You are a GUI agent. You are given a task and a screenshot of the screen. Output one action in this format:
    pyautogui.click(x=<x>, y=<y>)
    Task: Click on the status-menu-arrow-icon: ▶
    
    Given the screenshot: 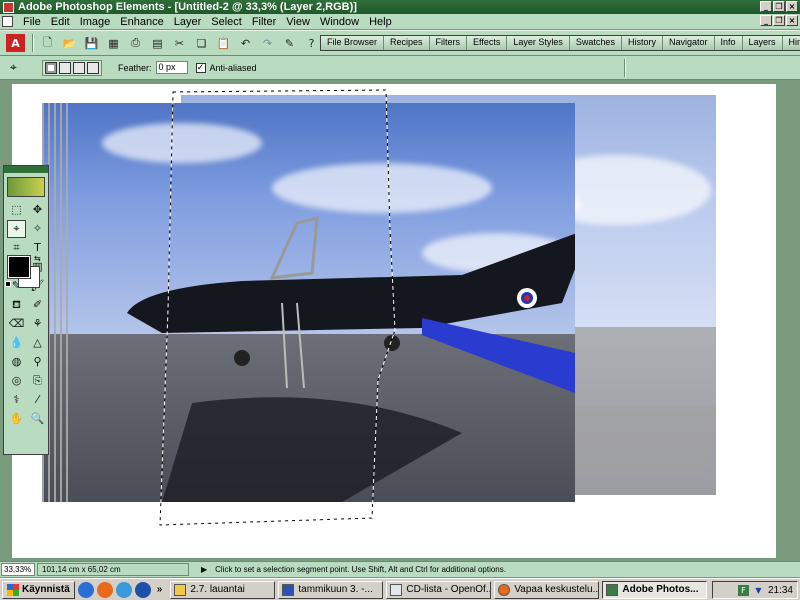 What is the action you would take?
    pyautogui.click(x=204, y=569)
    